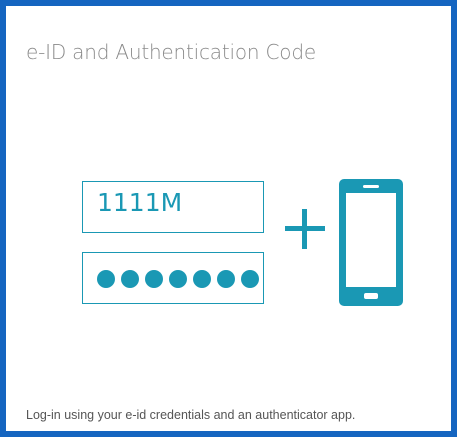  Describe the element at coordinates (140, 202) in the screenshot. I see `eid-value-text: 1111M` at that location.